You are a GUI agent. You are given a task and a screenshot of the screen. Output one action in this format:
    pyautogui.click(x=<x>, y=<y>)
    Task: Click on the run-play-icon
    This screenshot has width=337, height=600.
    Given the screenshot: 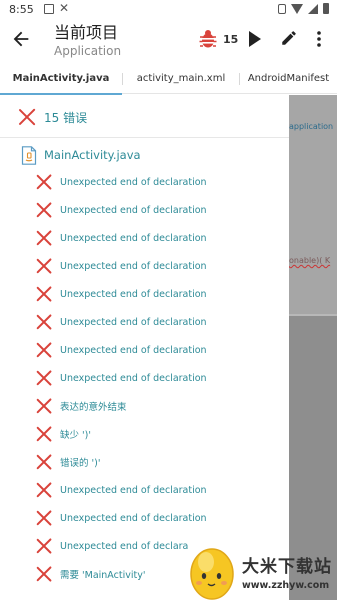 What is the action you would take?
    pyautogui.click(x=255, y=39)
    